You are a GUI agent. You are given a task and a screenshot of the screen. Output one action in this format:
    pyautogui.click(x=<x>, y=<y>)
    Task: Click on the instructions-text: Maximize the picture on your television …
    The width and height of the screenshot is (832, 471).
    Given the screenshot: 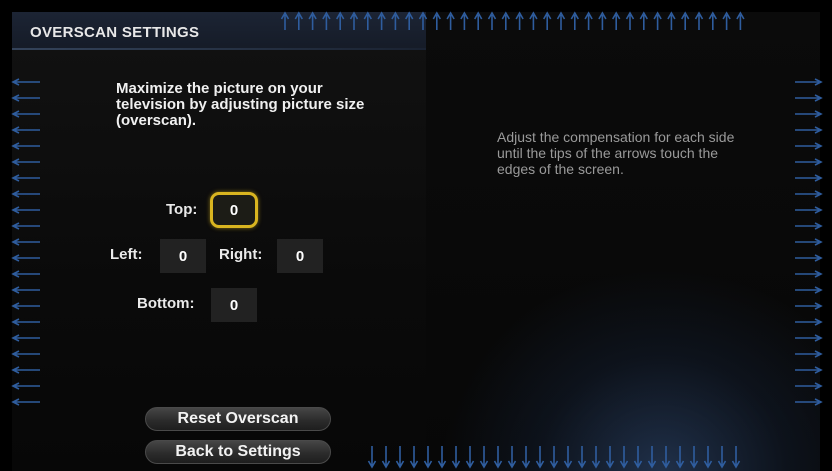 What is the action you would take?
    pyautogui.click(x=240, y=104)
    